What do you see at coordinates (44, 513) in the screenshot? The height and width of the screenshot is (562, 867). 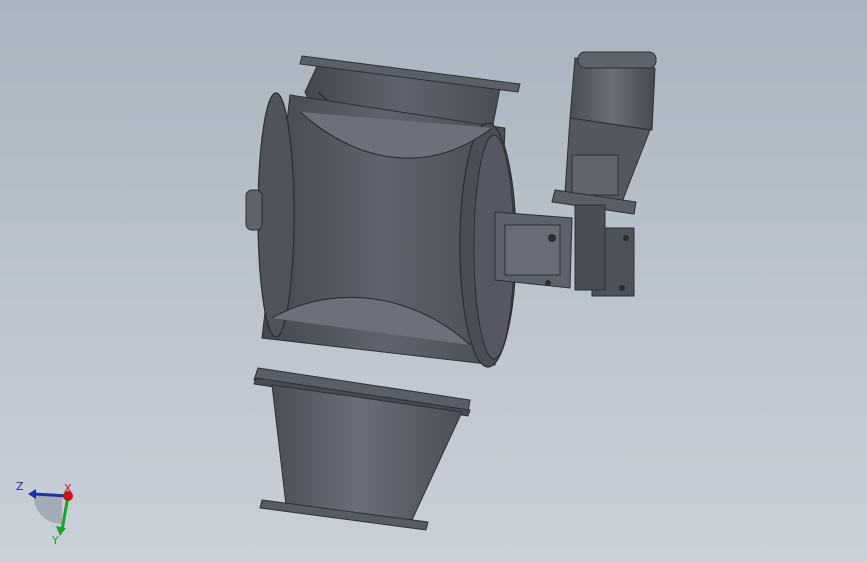 I see `coordinate-triad: Z Y X` at bounding box center [44, 513].